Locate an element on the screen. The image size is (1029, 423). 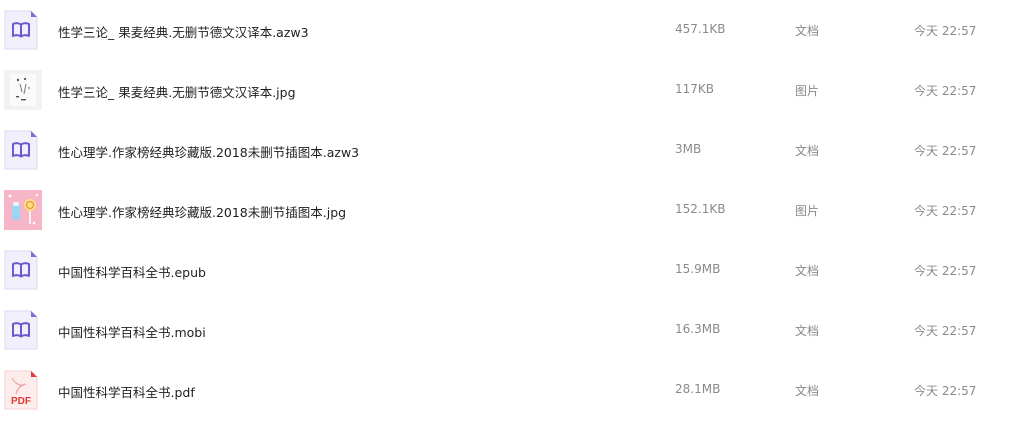
file-row: PDF 中国性科学百科全书.pdf 28.1MB 文档 今天 22:57 is located at coordinates (514, 396).